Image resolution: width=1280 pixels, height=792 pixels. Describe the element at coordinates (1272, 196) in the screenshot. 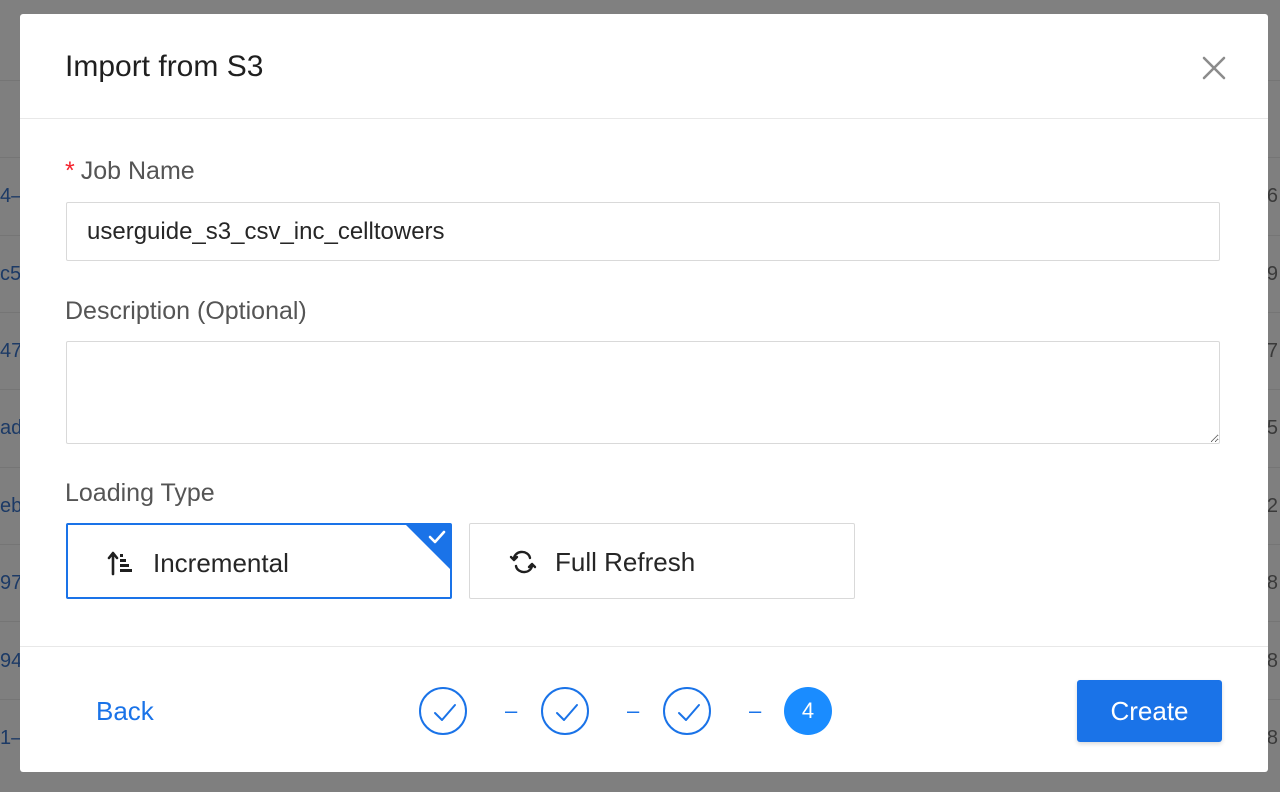

I see `background-row-value: 6` at that location.